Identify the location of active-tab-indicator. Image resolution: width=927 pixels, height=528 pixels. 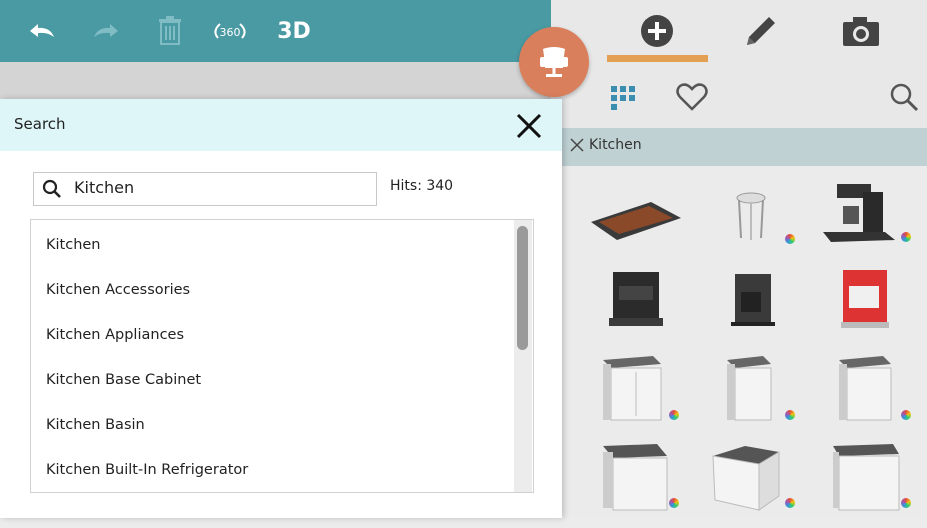
(657, 58).